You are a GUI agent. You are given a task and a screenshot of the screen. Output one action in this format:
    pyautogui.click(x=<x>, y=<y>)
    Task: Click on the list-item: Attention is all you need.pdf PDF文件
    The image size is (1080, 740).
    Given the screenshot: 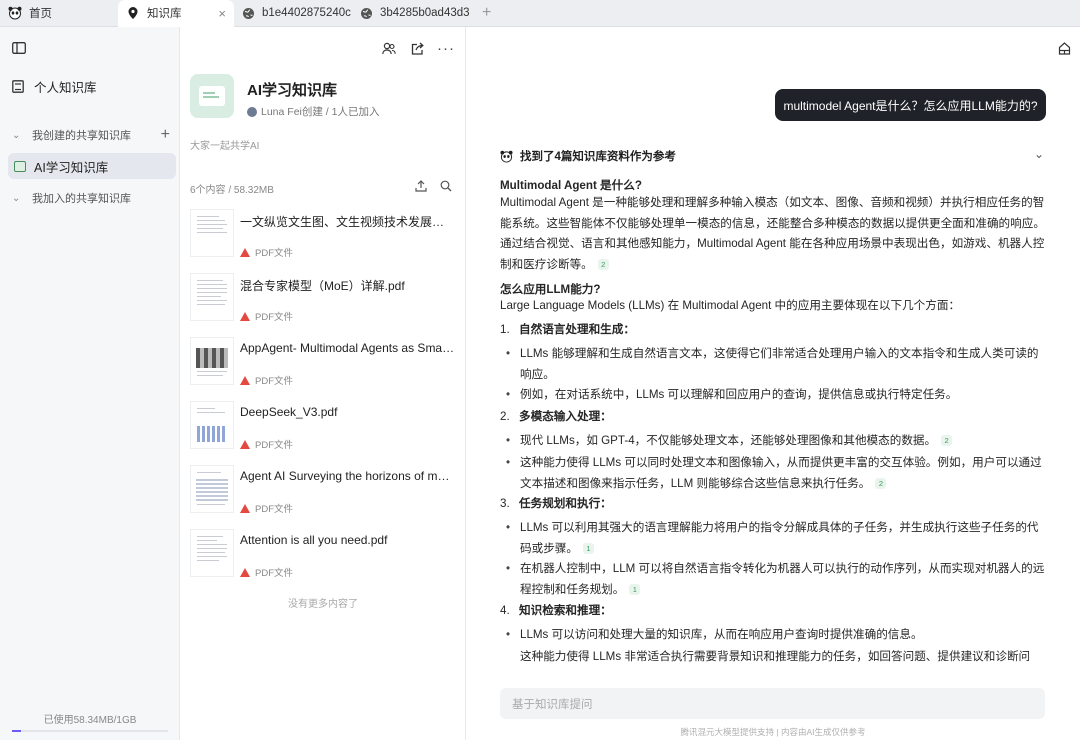 What is the action you would take?
    pyautogui.click(x=325, y=559)
    